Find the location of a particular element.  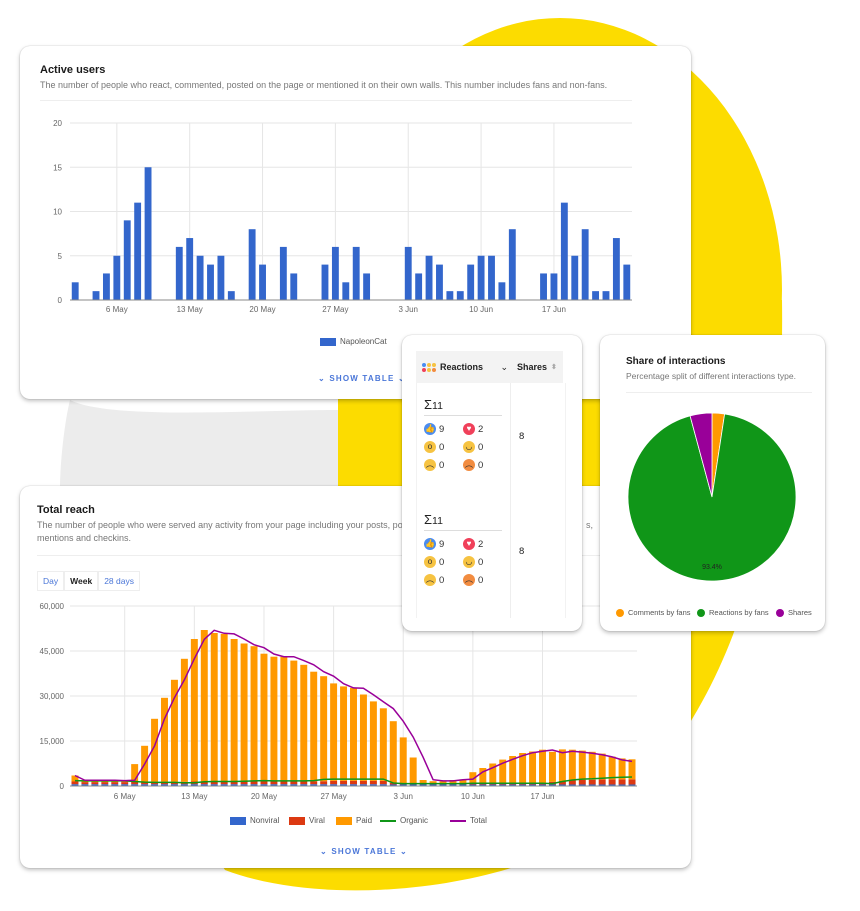

legend-label: Paid is located at coordinates (364, 820).